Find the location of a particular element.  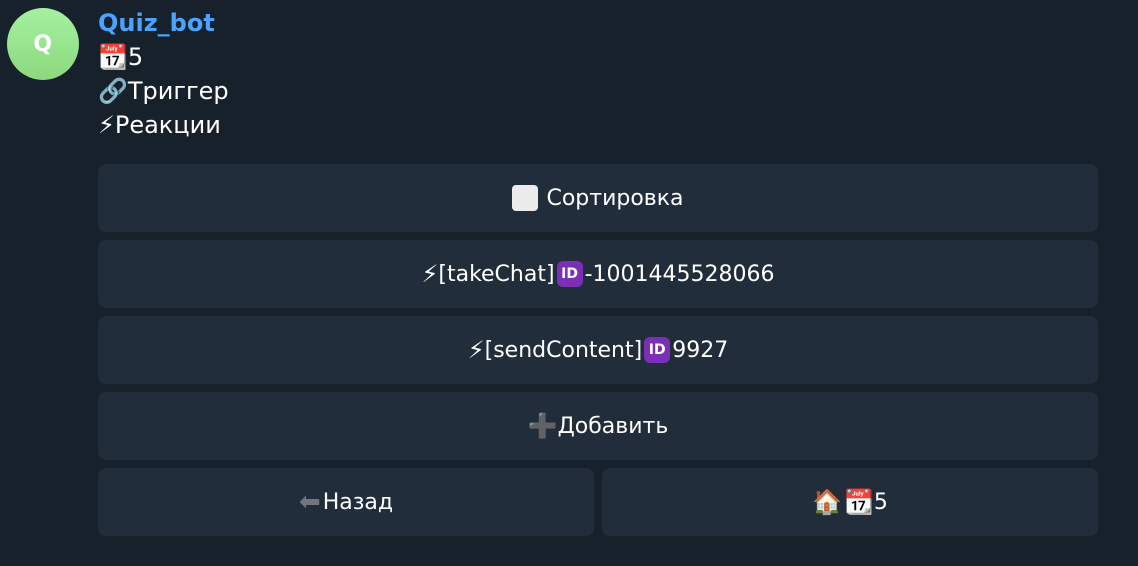

avatar-letter: Q is located at coordinates (43, 44).